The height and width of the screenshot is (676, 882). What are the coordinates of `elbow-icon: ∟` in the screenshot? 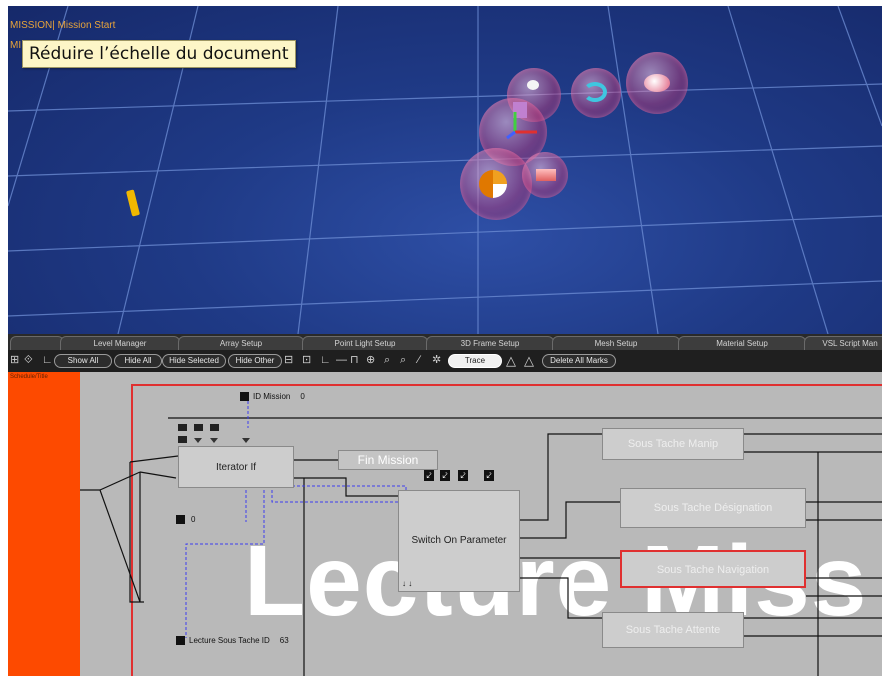 It's located at (47, 360).